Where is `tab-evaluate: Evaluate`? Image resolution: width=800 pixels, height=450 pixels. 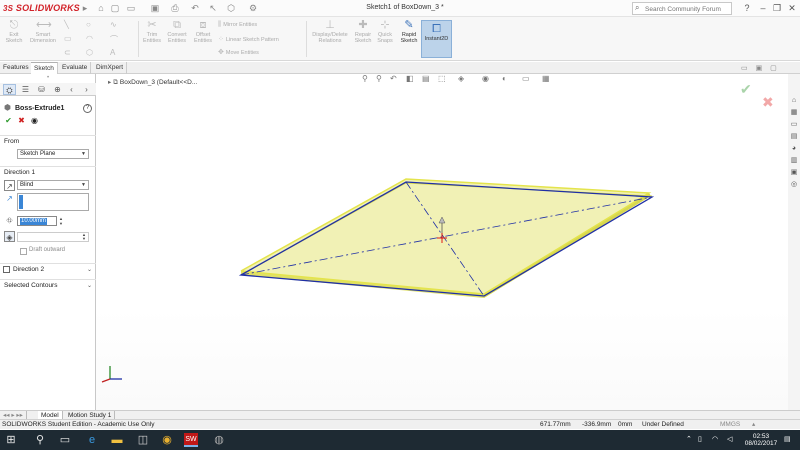
tab-evaluate: Evaluate is located at coordinates (75, 68).